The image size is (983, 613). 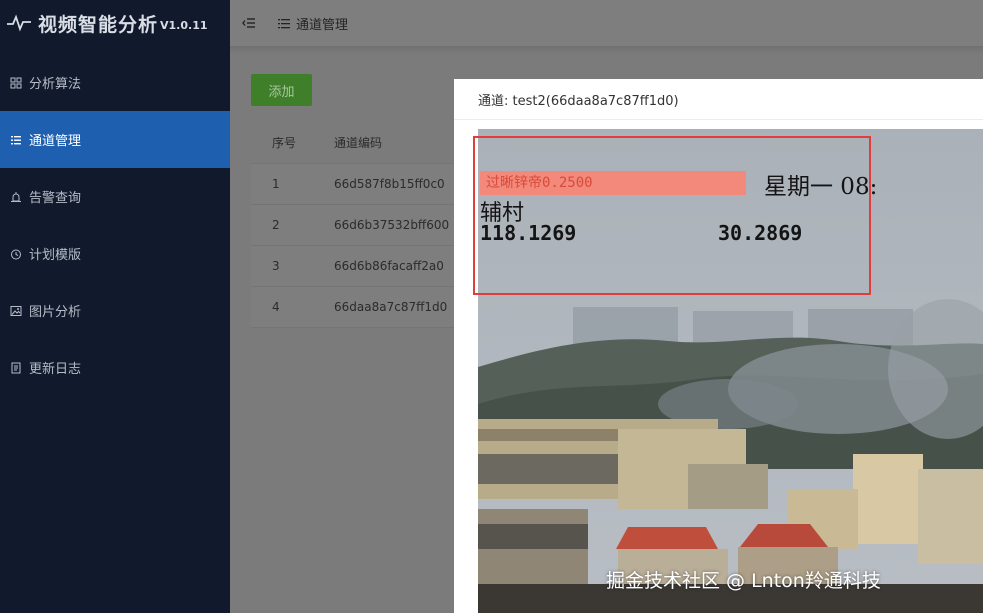 What do you see at coordinates (115, 196) in the screenshot?
I see `sidebar-item-alarms: 告警查询` at bounding box center [115, 196].